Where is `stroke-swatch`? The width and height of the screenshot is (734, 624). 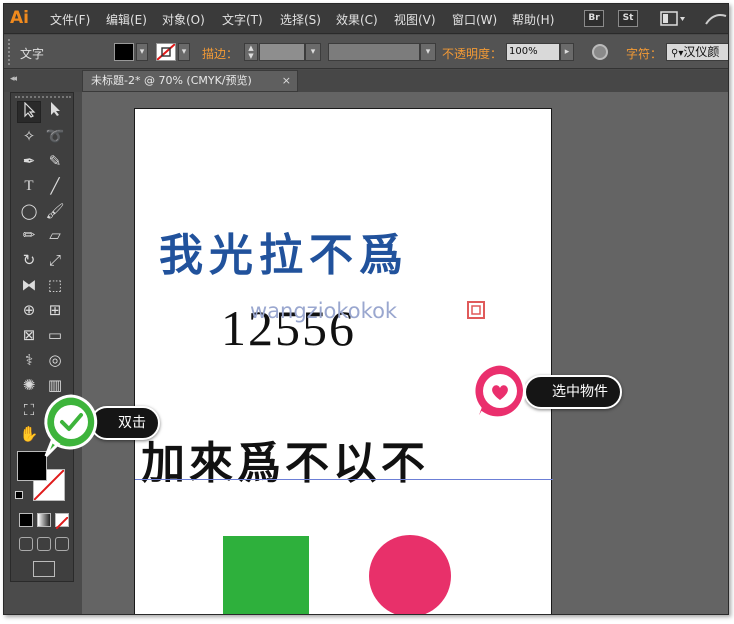
stroke-swatch is located at coordinates (166, 52).